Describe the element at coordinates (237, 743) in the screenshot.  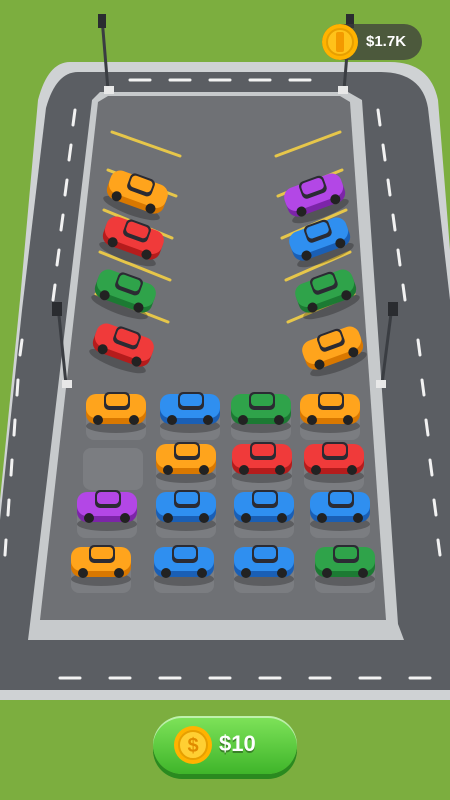
I see `buy-car-price: $10` at that location.